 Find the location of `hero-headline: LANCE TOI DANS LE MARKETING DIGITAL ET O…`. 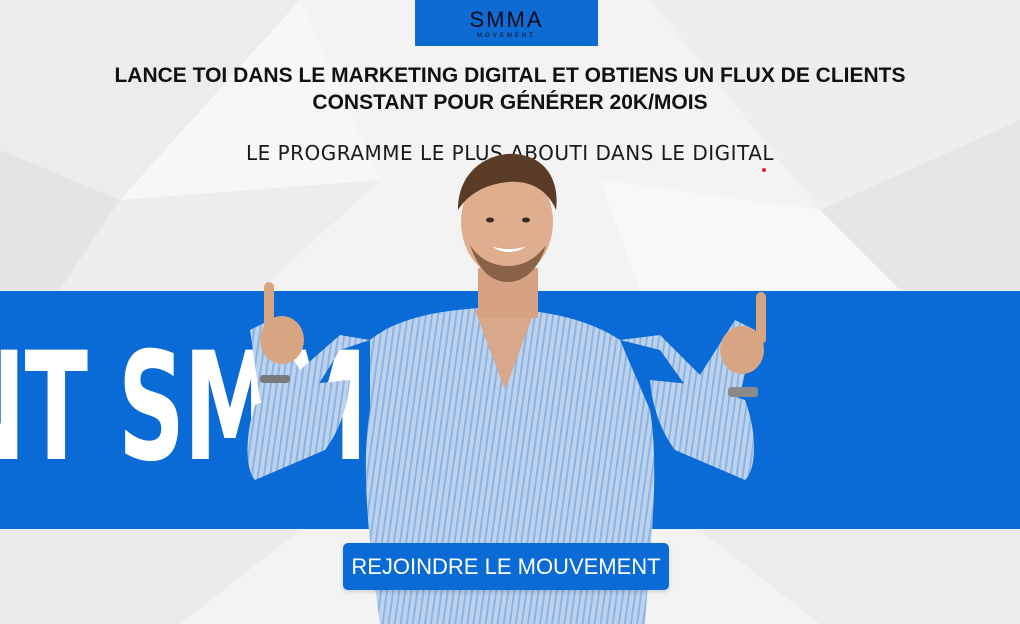

hero-headline: LANCE TOI DANS LE MARKETING DIGITAL ET O… is located at coordinates (510, 89).